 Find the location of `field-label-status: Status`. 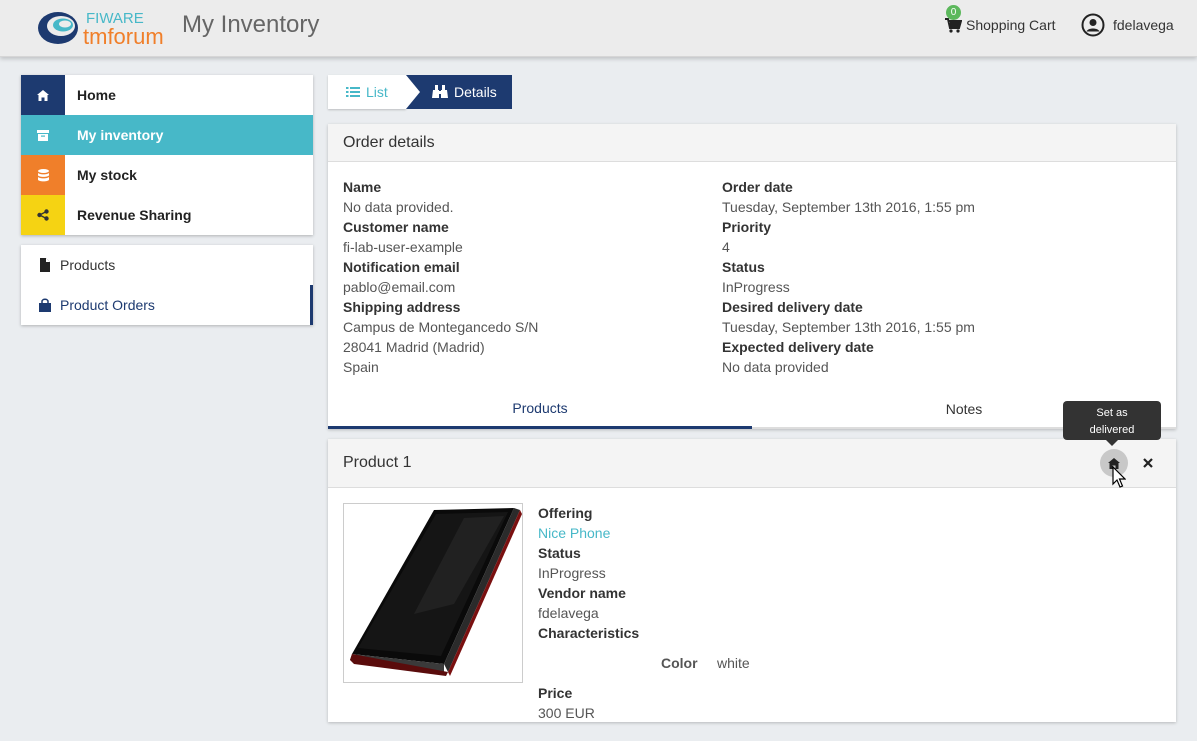

field-label-status: Status is located at coordinates (743, 267).